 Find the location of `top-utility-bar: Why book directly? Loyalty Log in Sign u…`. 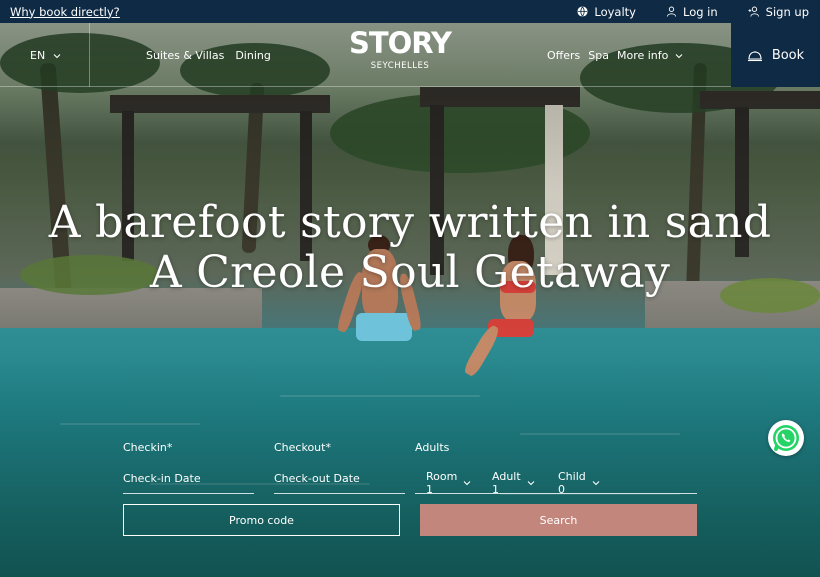

top-utility-bar: Why book directly? Loyalty Log in Sign u… is located at coordinates (410, 11).